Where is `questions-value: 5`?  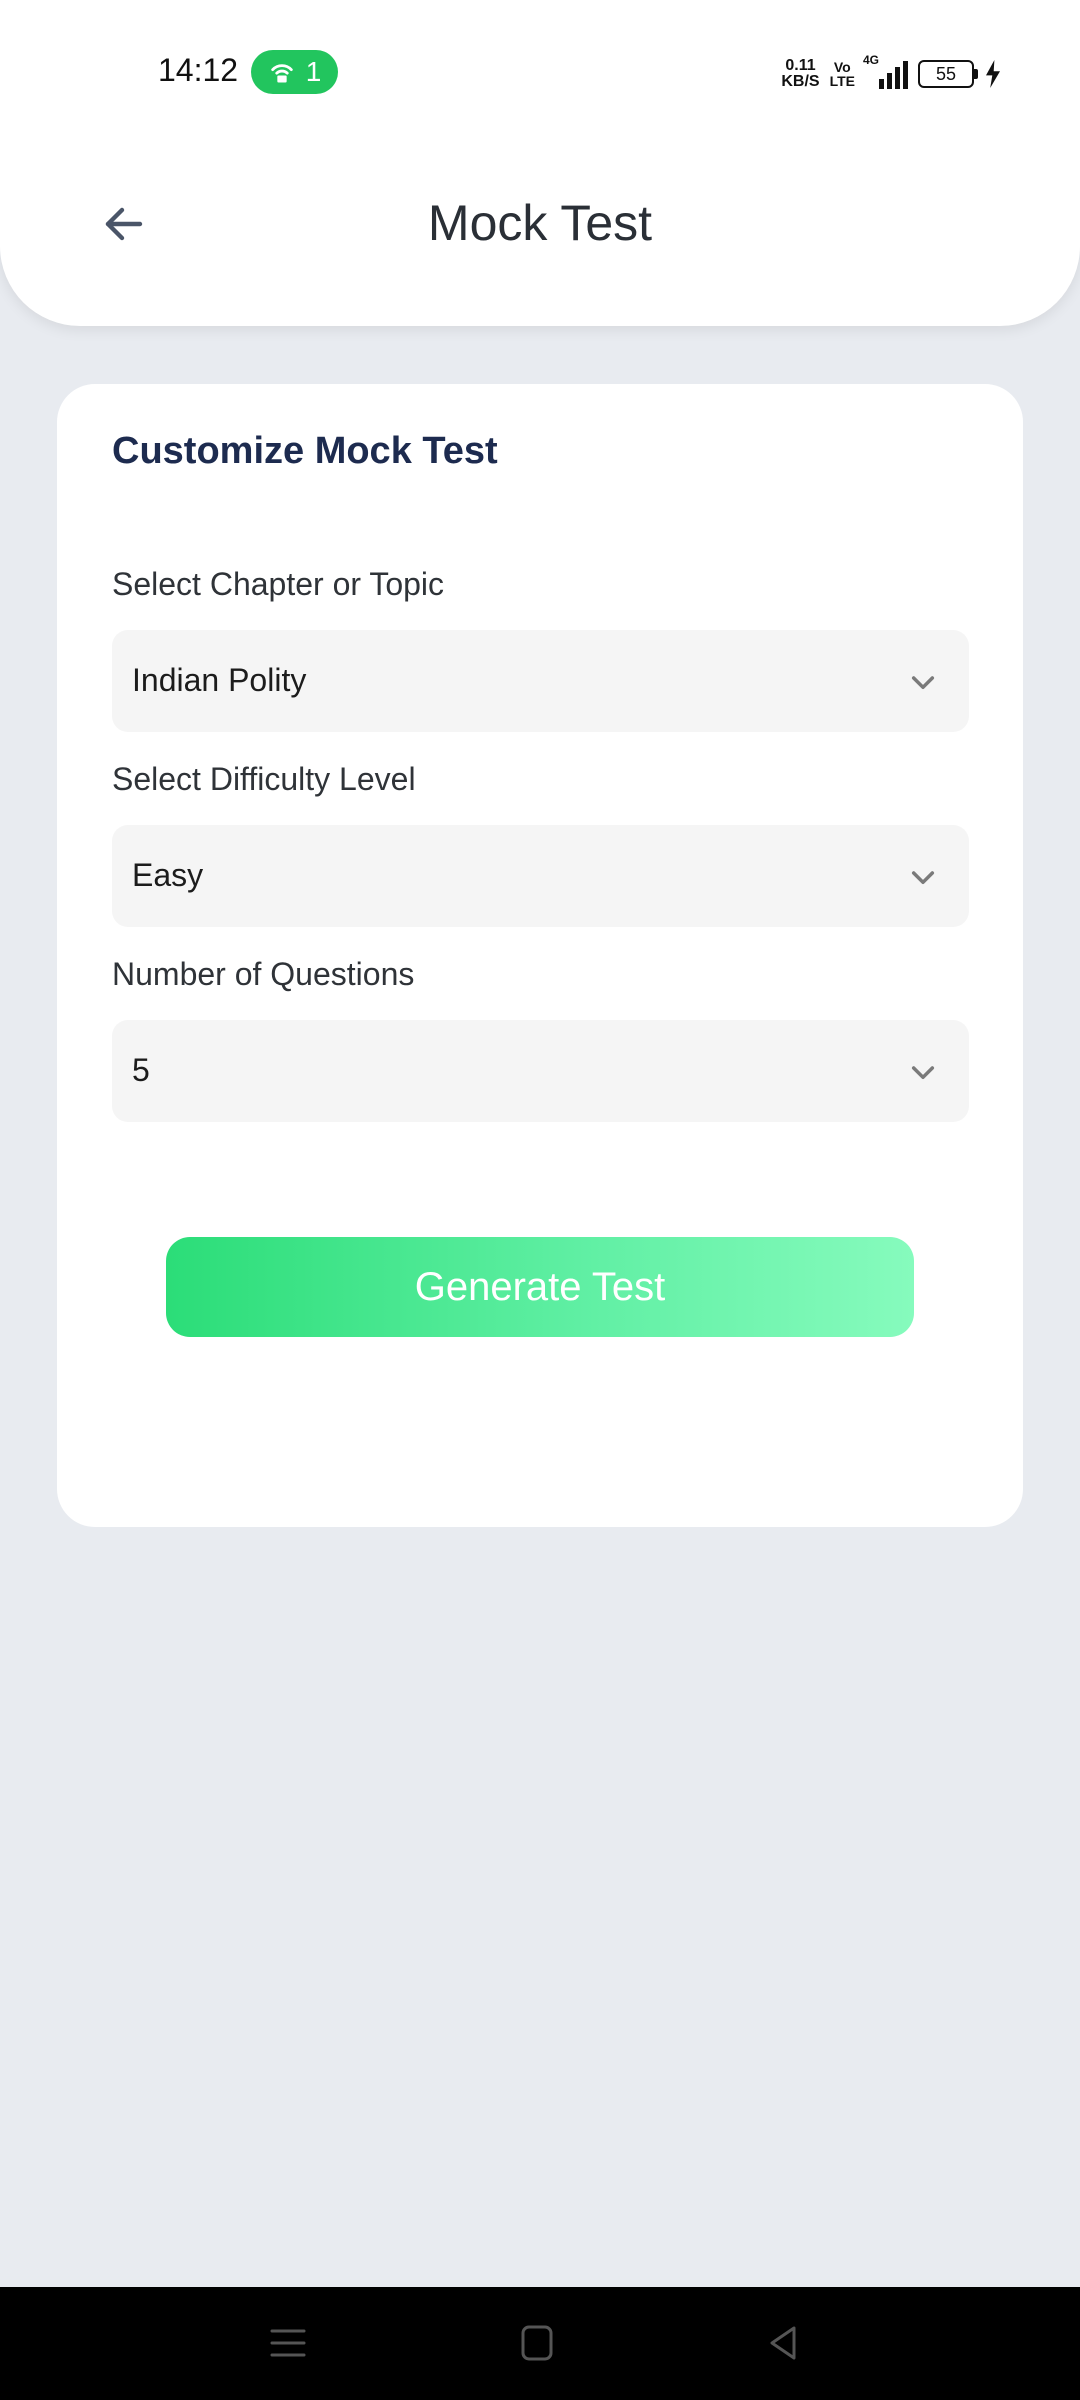 questions-value: 5 is located at coordinates (141, 1070).